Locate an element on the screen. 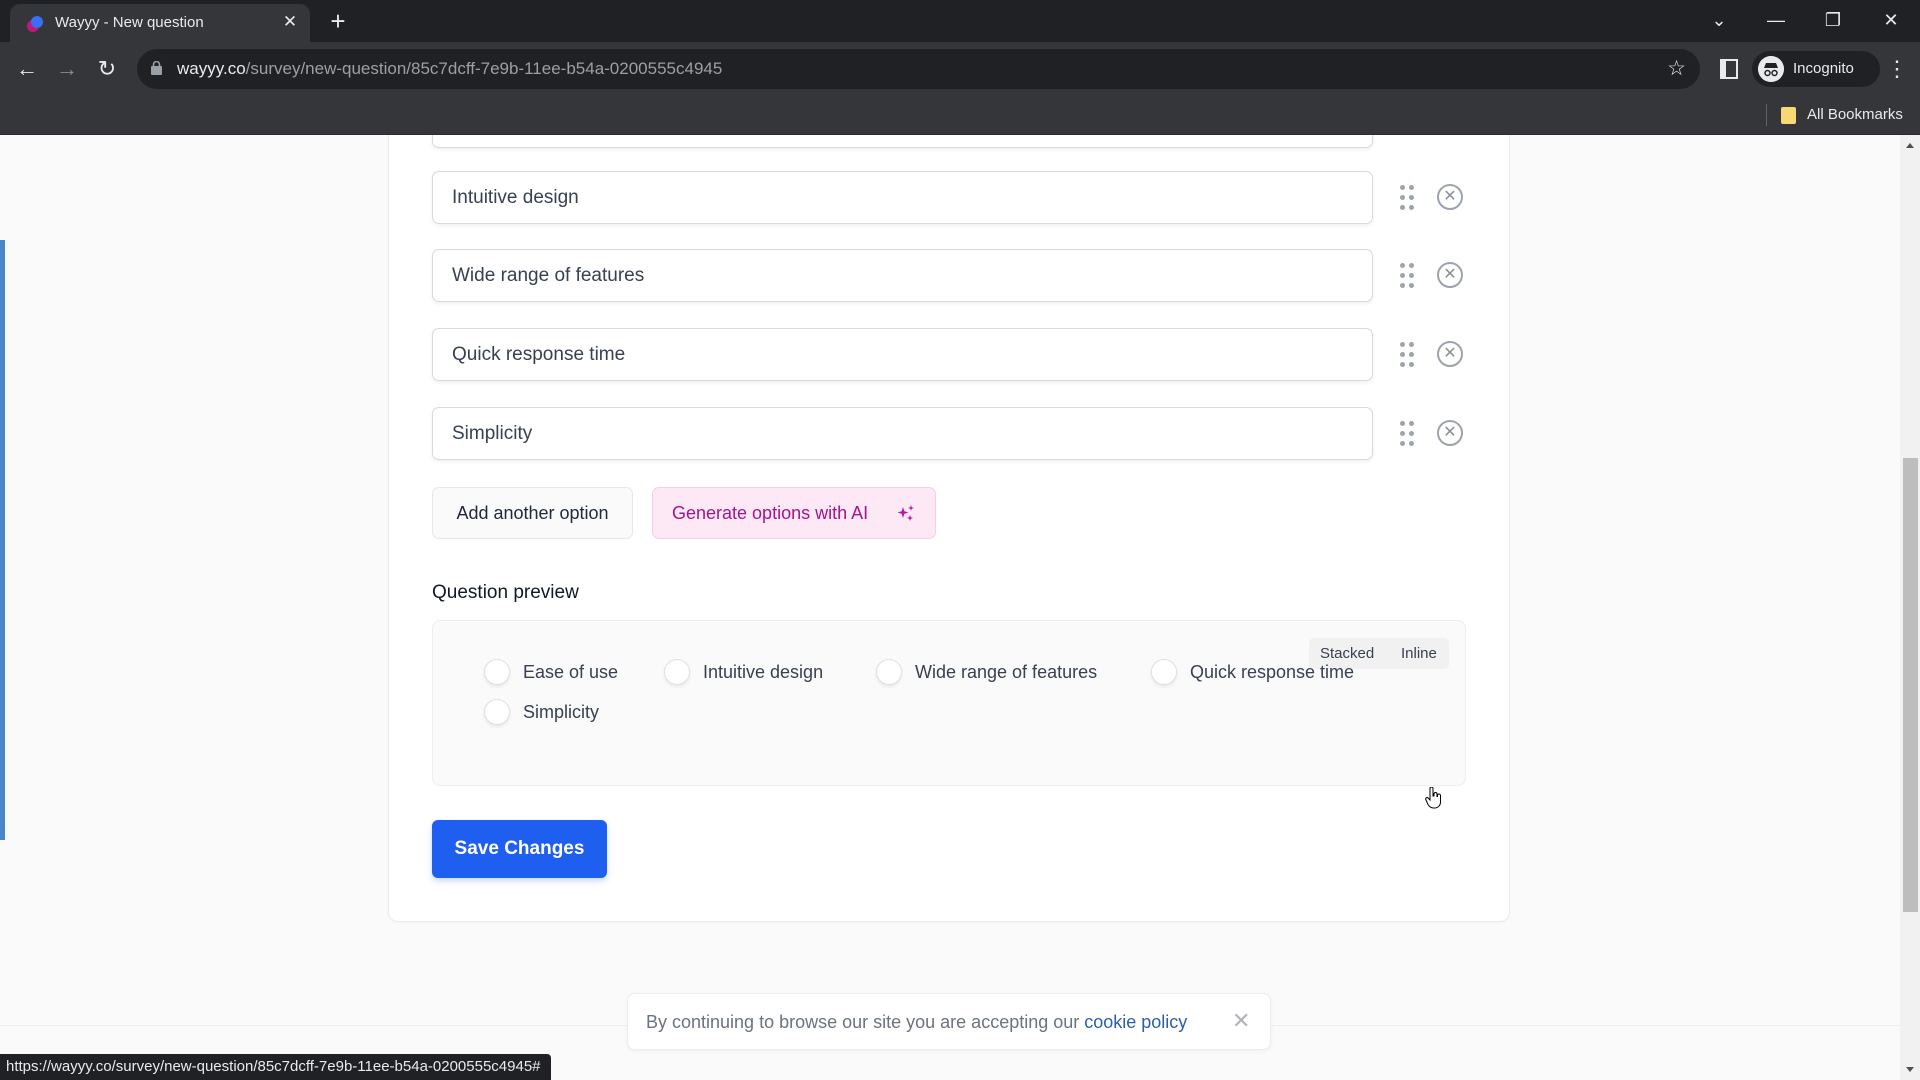 The height and width of the screenshot is (1080, 1920). tab-search-icon: ⌄ is located at coordinates (1719, 20).